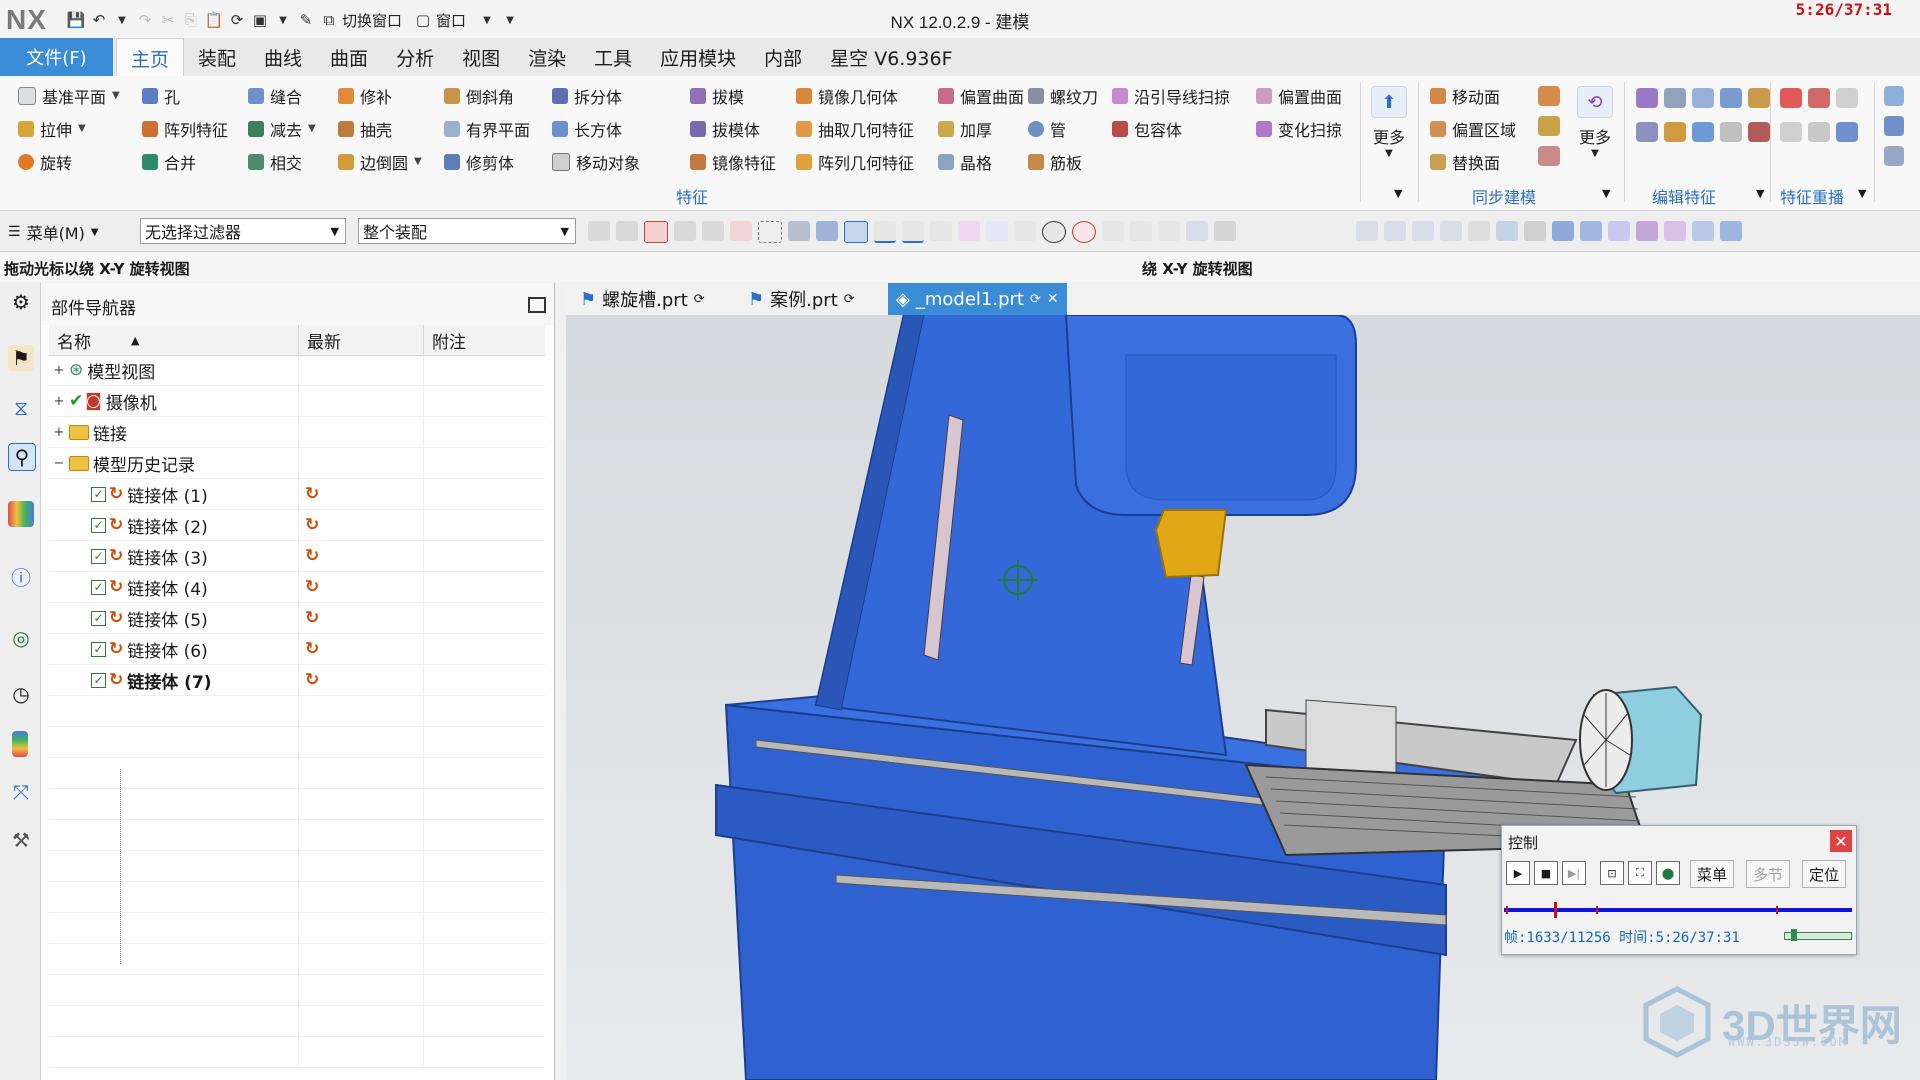 The image size is (1920, 1080). Describe the element at coordinates (297, 494) in the screenshot. I see `tree-row-feature: ✓ ↻ 链接体 (1) ↻` at that location.